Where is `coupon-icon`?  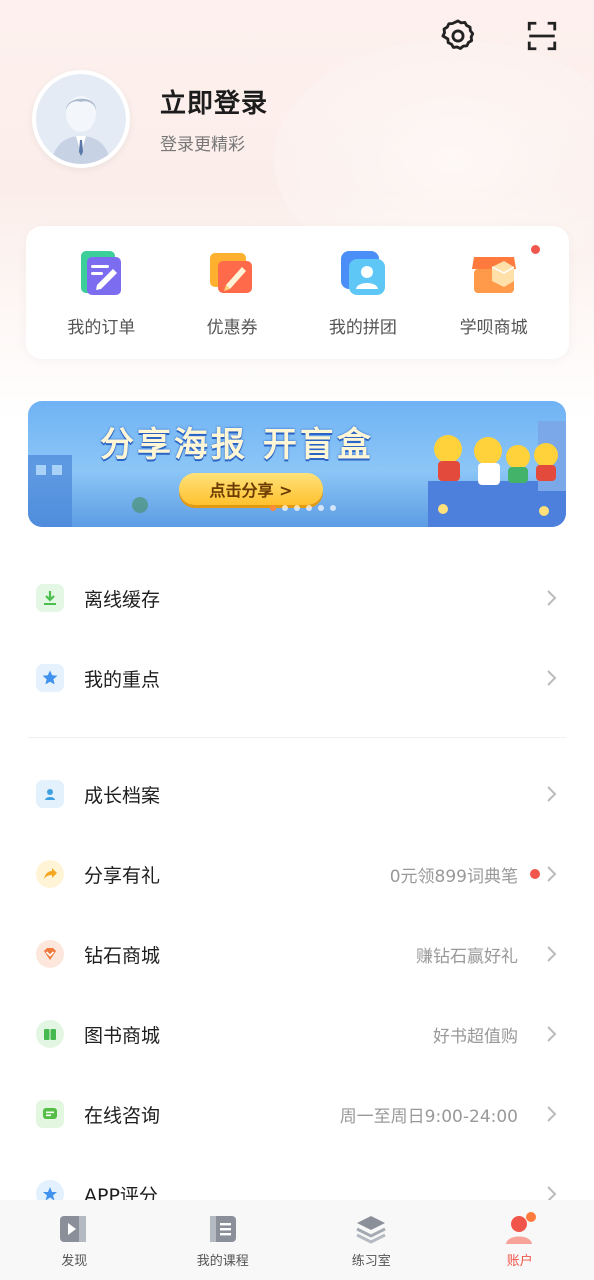
coupon-icon is located at coordinates (231, 273).